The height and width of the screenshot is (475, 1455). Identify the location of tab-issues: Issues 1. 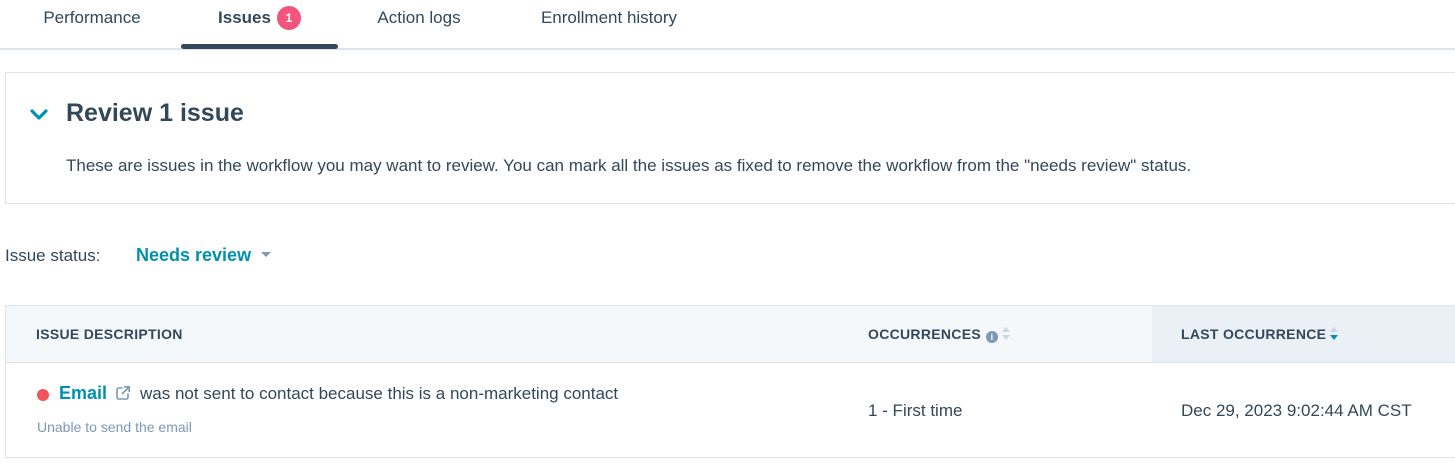
(259, 24).